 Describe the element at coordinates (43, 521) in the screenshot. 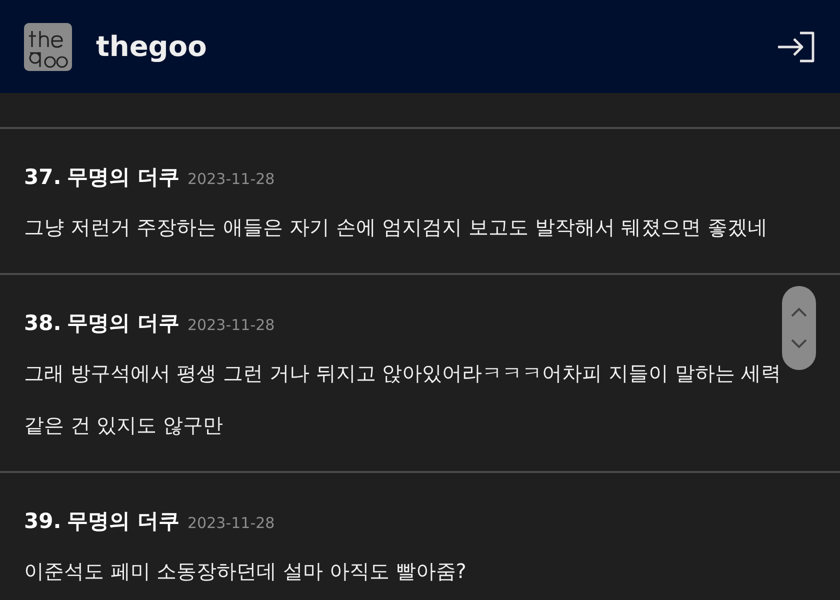

I see `comment-number: 39.` at that location.